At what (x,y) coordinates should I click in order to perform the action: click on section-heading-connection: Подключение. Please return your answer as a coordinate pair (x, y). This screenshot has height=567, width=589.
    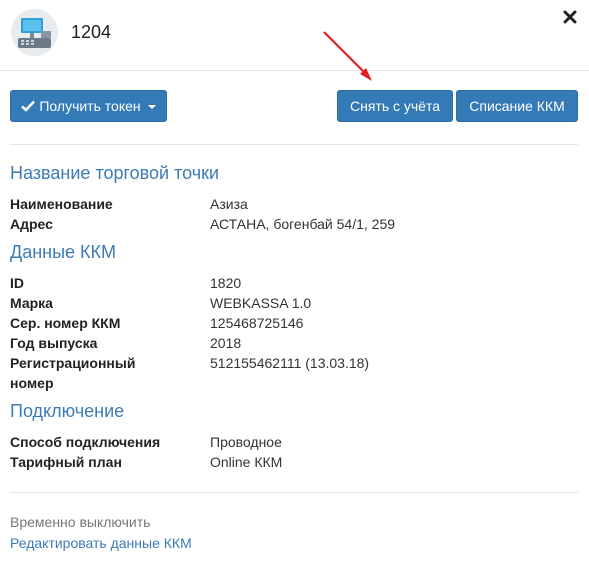
    Looking at the image, I should click on (67, 411).